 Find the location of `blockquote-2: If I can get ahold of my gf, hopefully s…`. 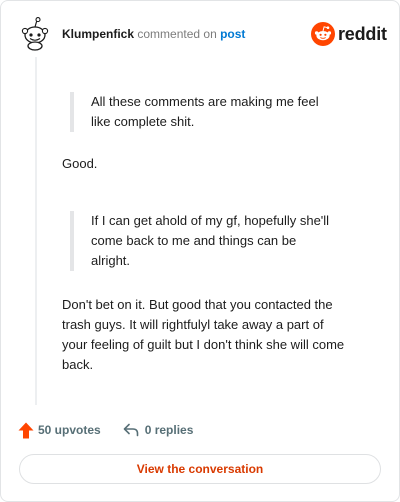

blockquote-2: If I can get ahold of my gf, hopefully s… is located at coordinates (199, 241).